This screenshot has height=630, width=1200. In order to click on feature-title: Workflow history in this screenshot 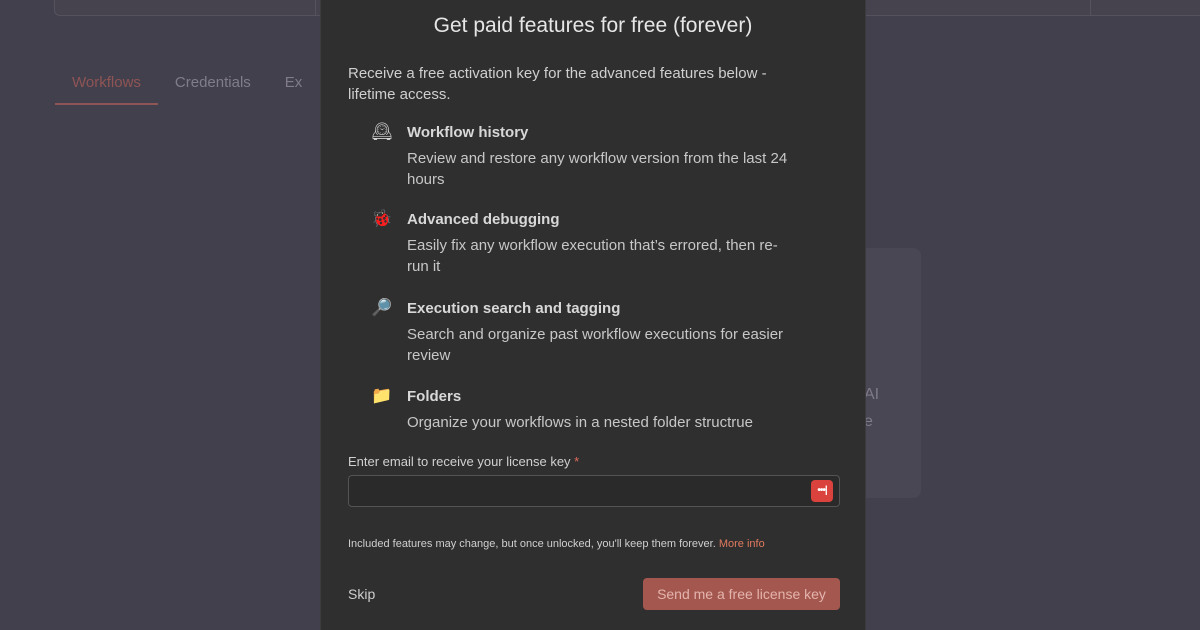, I will do `click(468, 132)`.